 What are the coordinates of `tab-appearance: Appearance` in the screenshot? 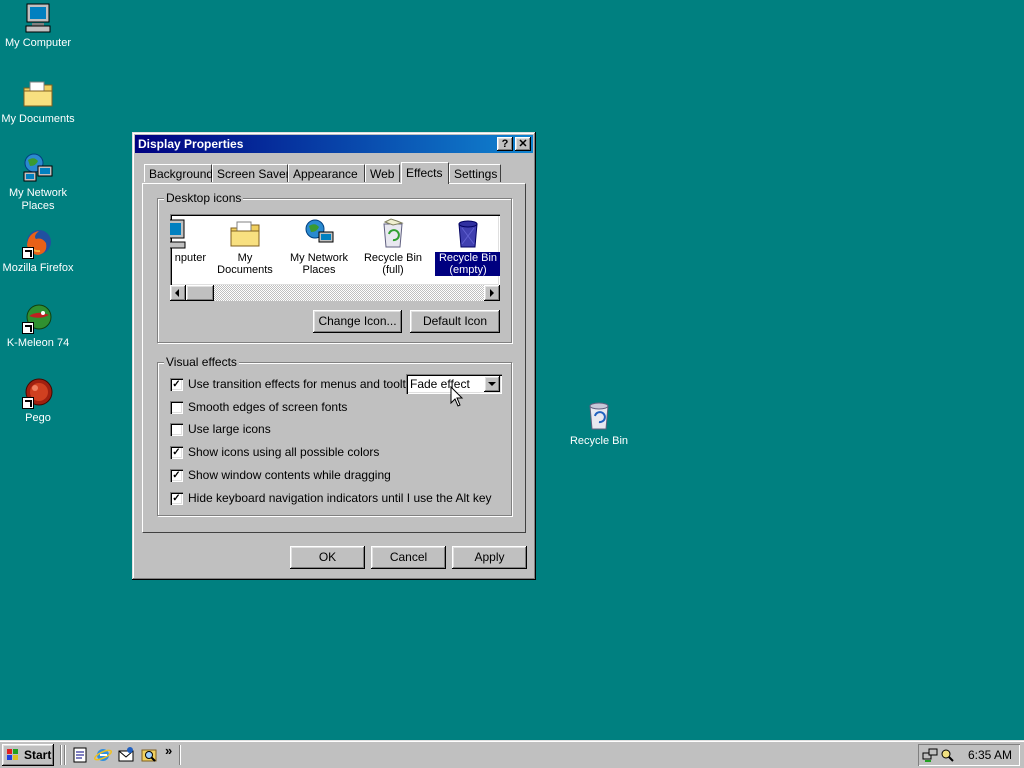 It's located at (326, 173).